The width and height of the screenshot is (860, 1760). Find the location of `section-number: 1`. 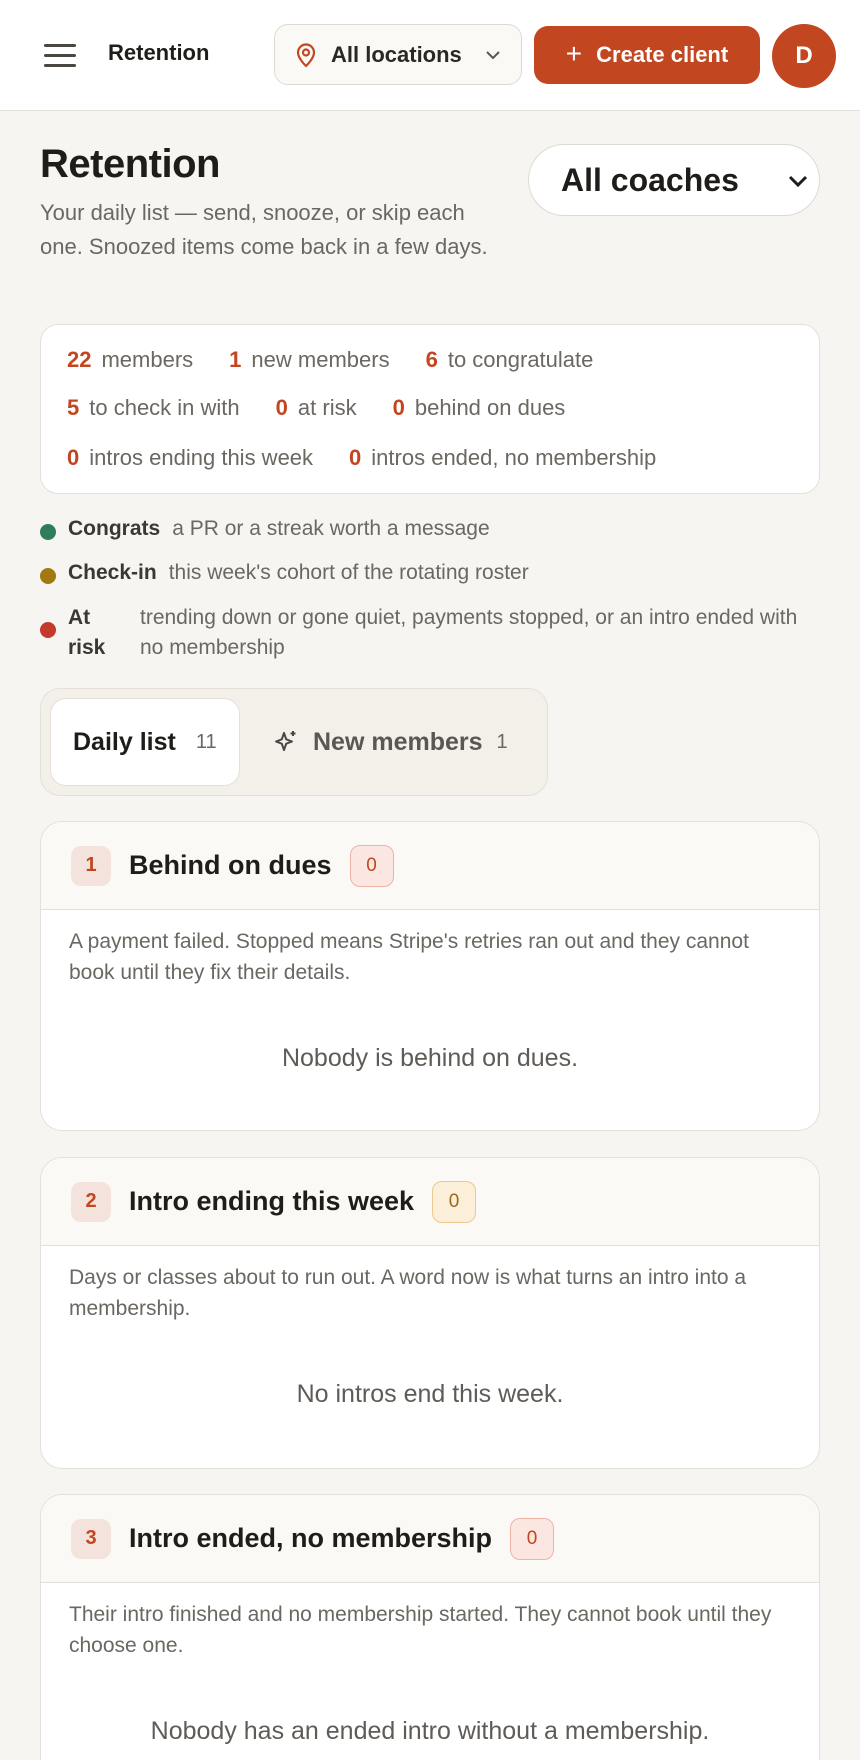

section-number: 1 is located at coordinates (91, 865).